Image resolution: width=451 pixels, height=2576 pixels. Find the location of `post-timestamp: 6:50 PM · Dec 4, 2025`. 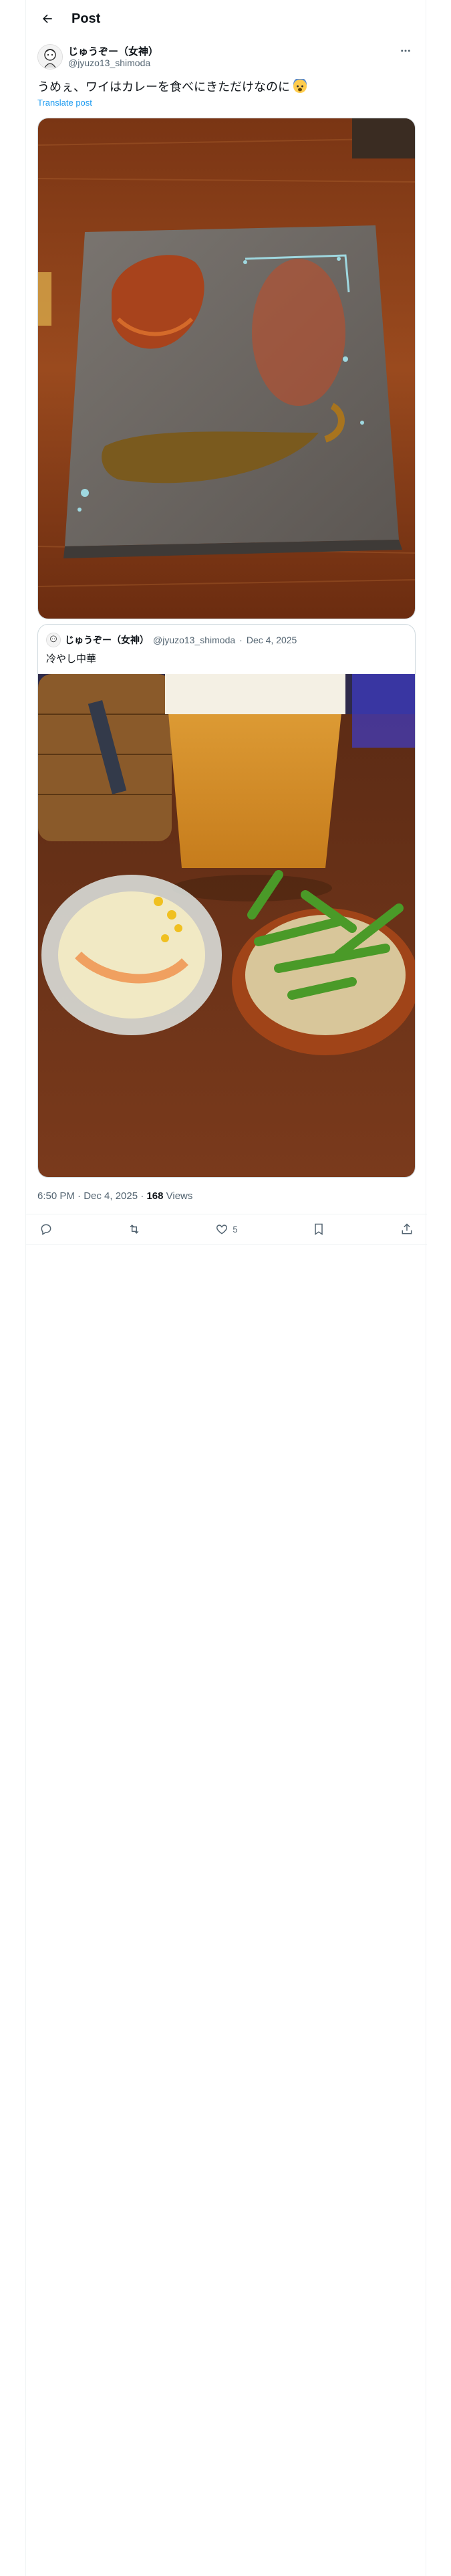

post-timestamp: 6:50 PM · Dec 4, 2025 is located at coordinates (87, 1196).